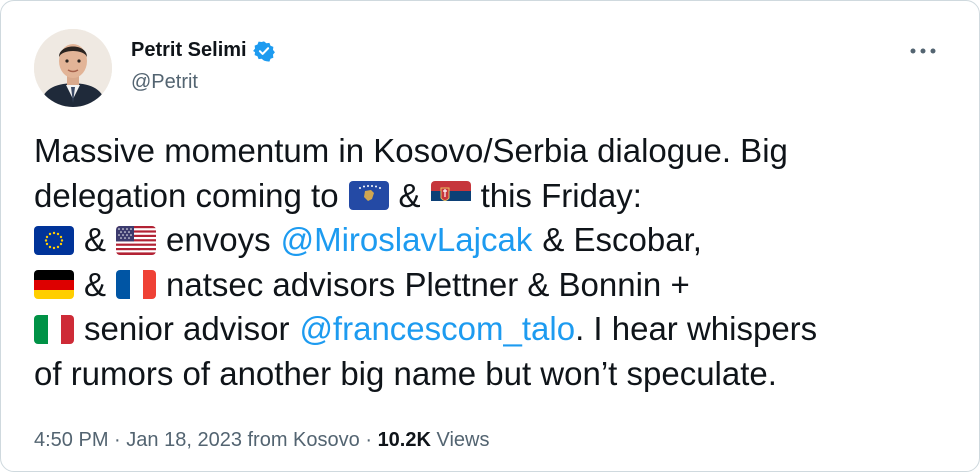 Image resolution: width=980 pixels, height=472 pixels. I want to click on eu-flag-icon, so click(54, 240).